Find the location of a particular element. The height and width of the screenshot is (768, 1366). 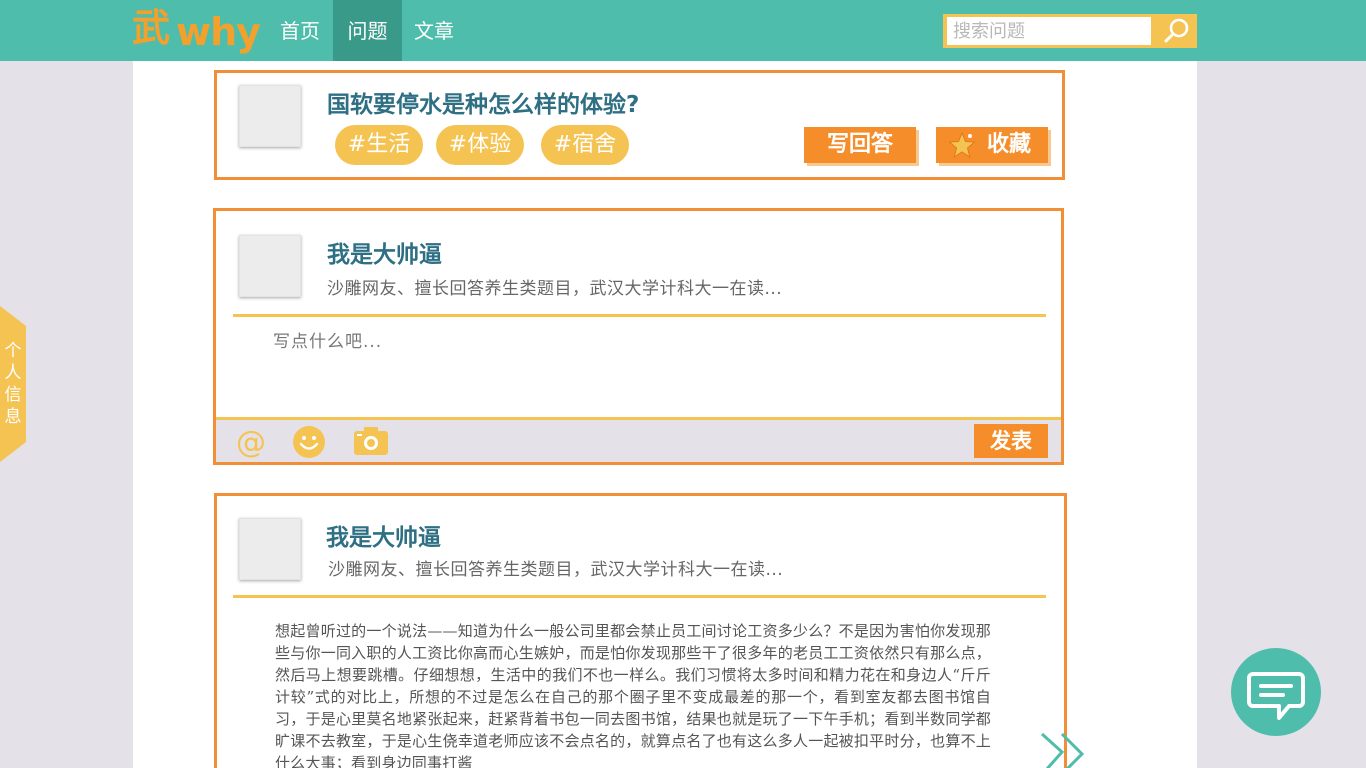

site-logo: 武 why is located at coordinates (197, 31).